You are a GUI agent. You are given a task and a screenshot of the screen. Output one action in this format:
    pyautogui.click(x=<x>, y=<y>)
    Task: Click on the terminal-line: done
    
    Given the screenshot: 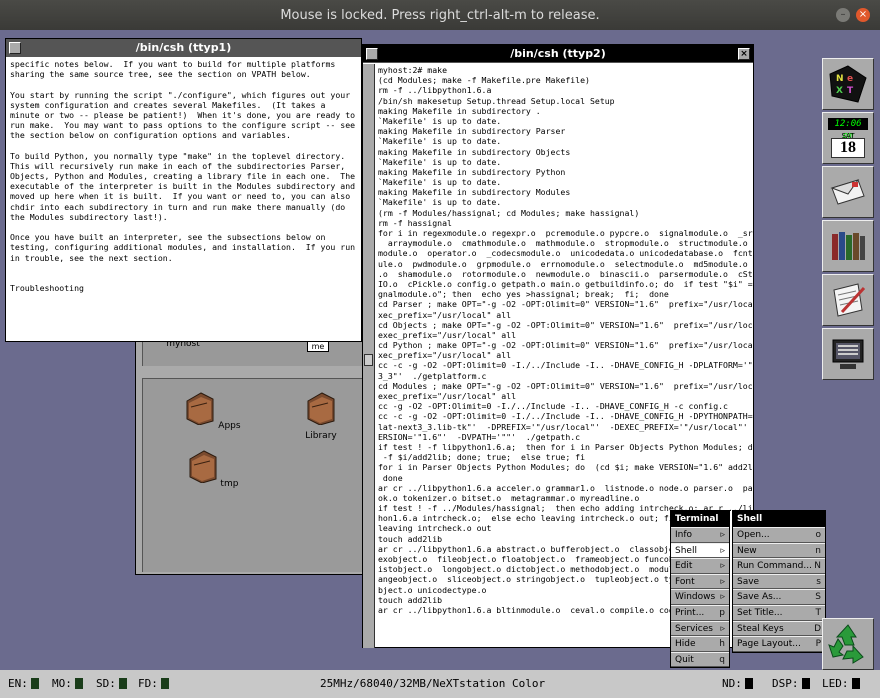 What is the action you would take?
    pyautogui.click(x=390, y=477)
    